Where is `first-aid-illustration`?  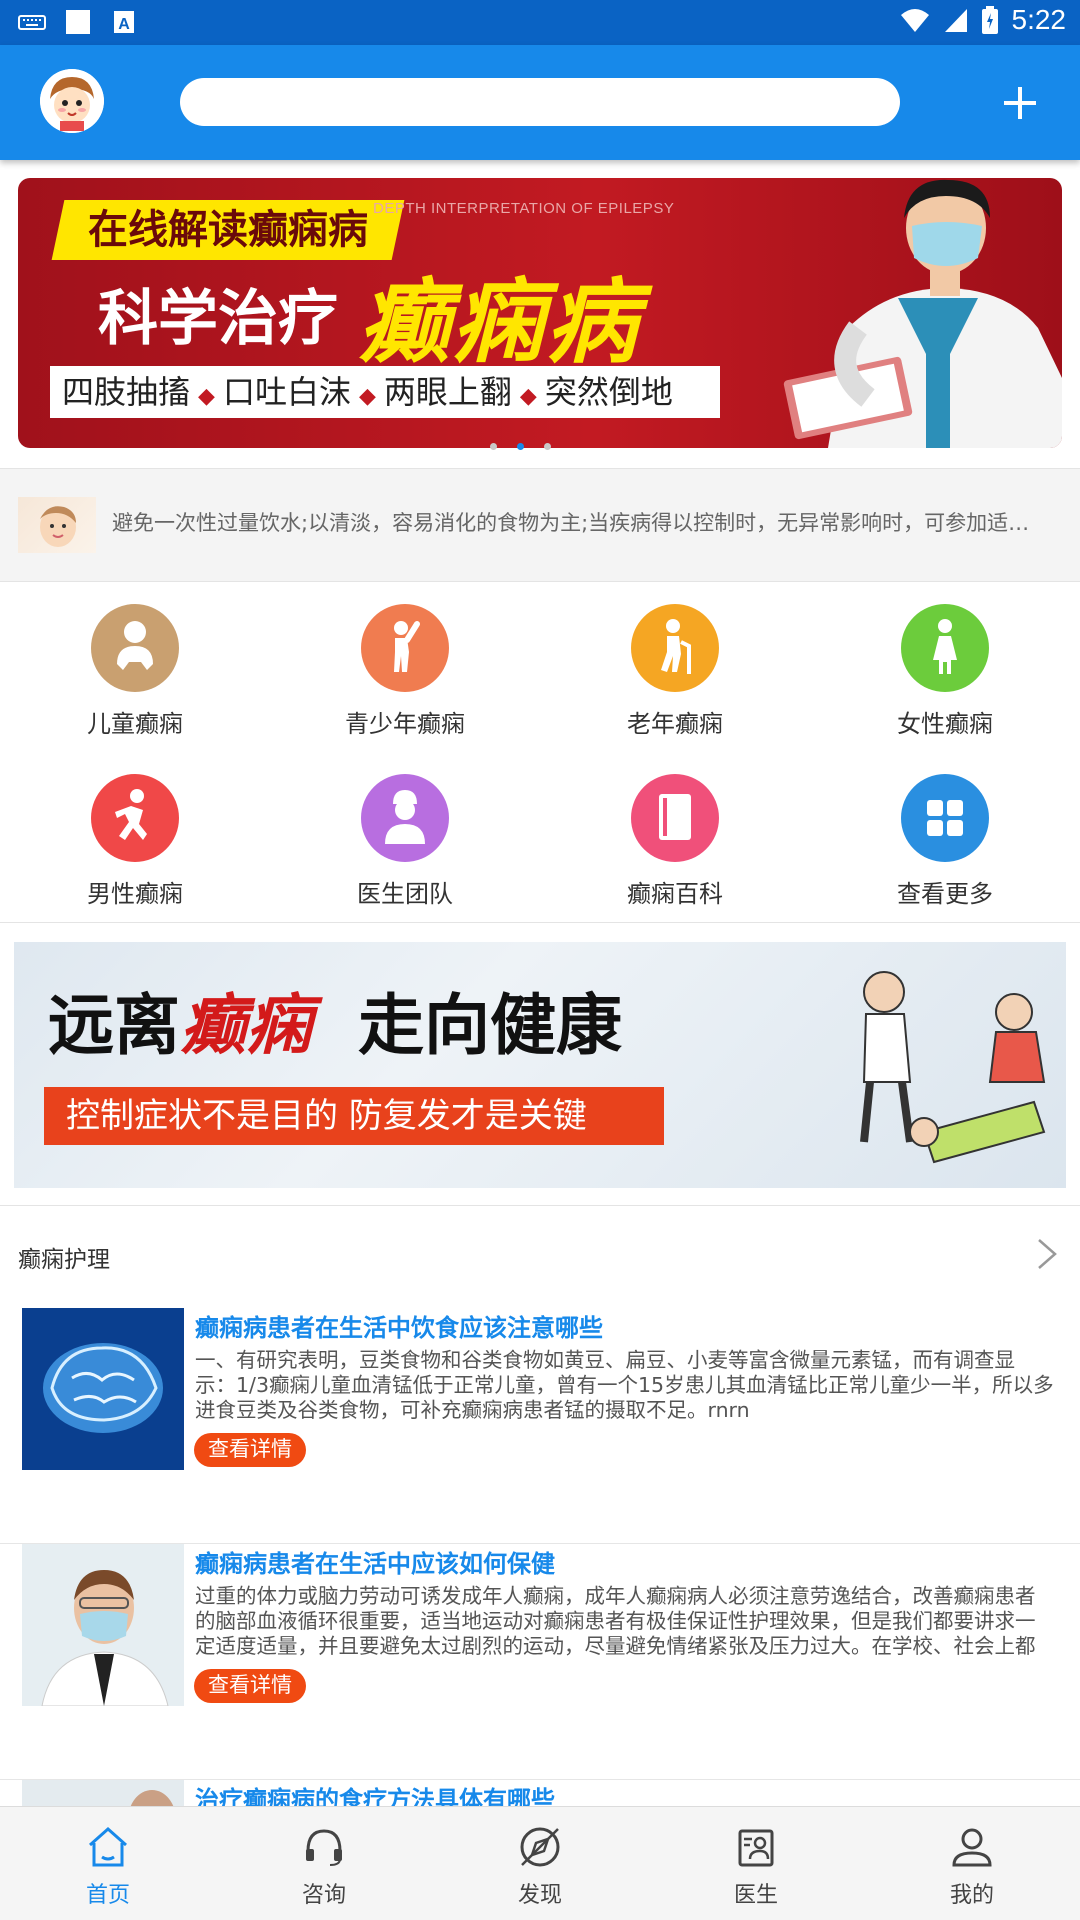
first-aid-illustration is located at coordinates (953, 1067).